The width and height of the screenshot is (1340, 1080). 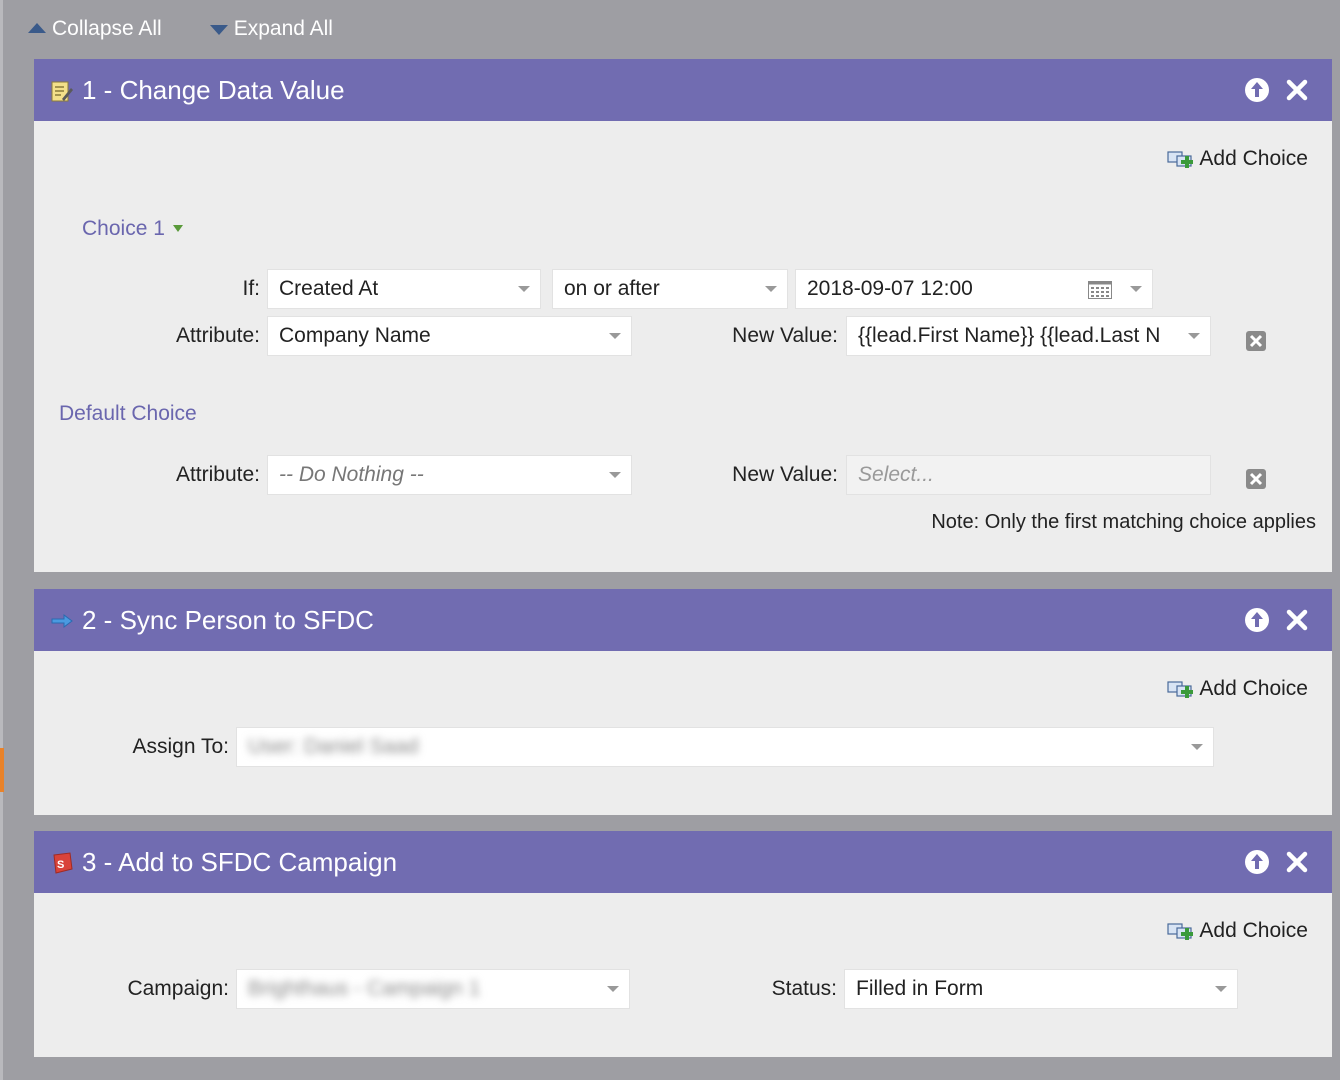 What do you see at coordinates (62, 621) in the screenshot?
I see `sync-arrow-icon` at bounding box center [62, 621].